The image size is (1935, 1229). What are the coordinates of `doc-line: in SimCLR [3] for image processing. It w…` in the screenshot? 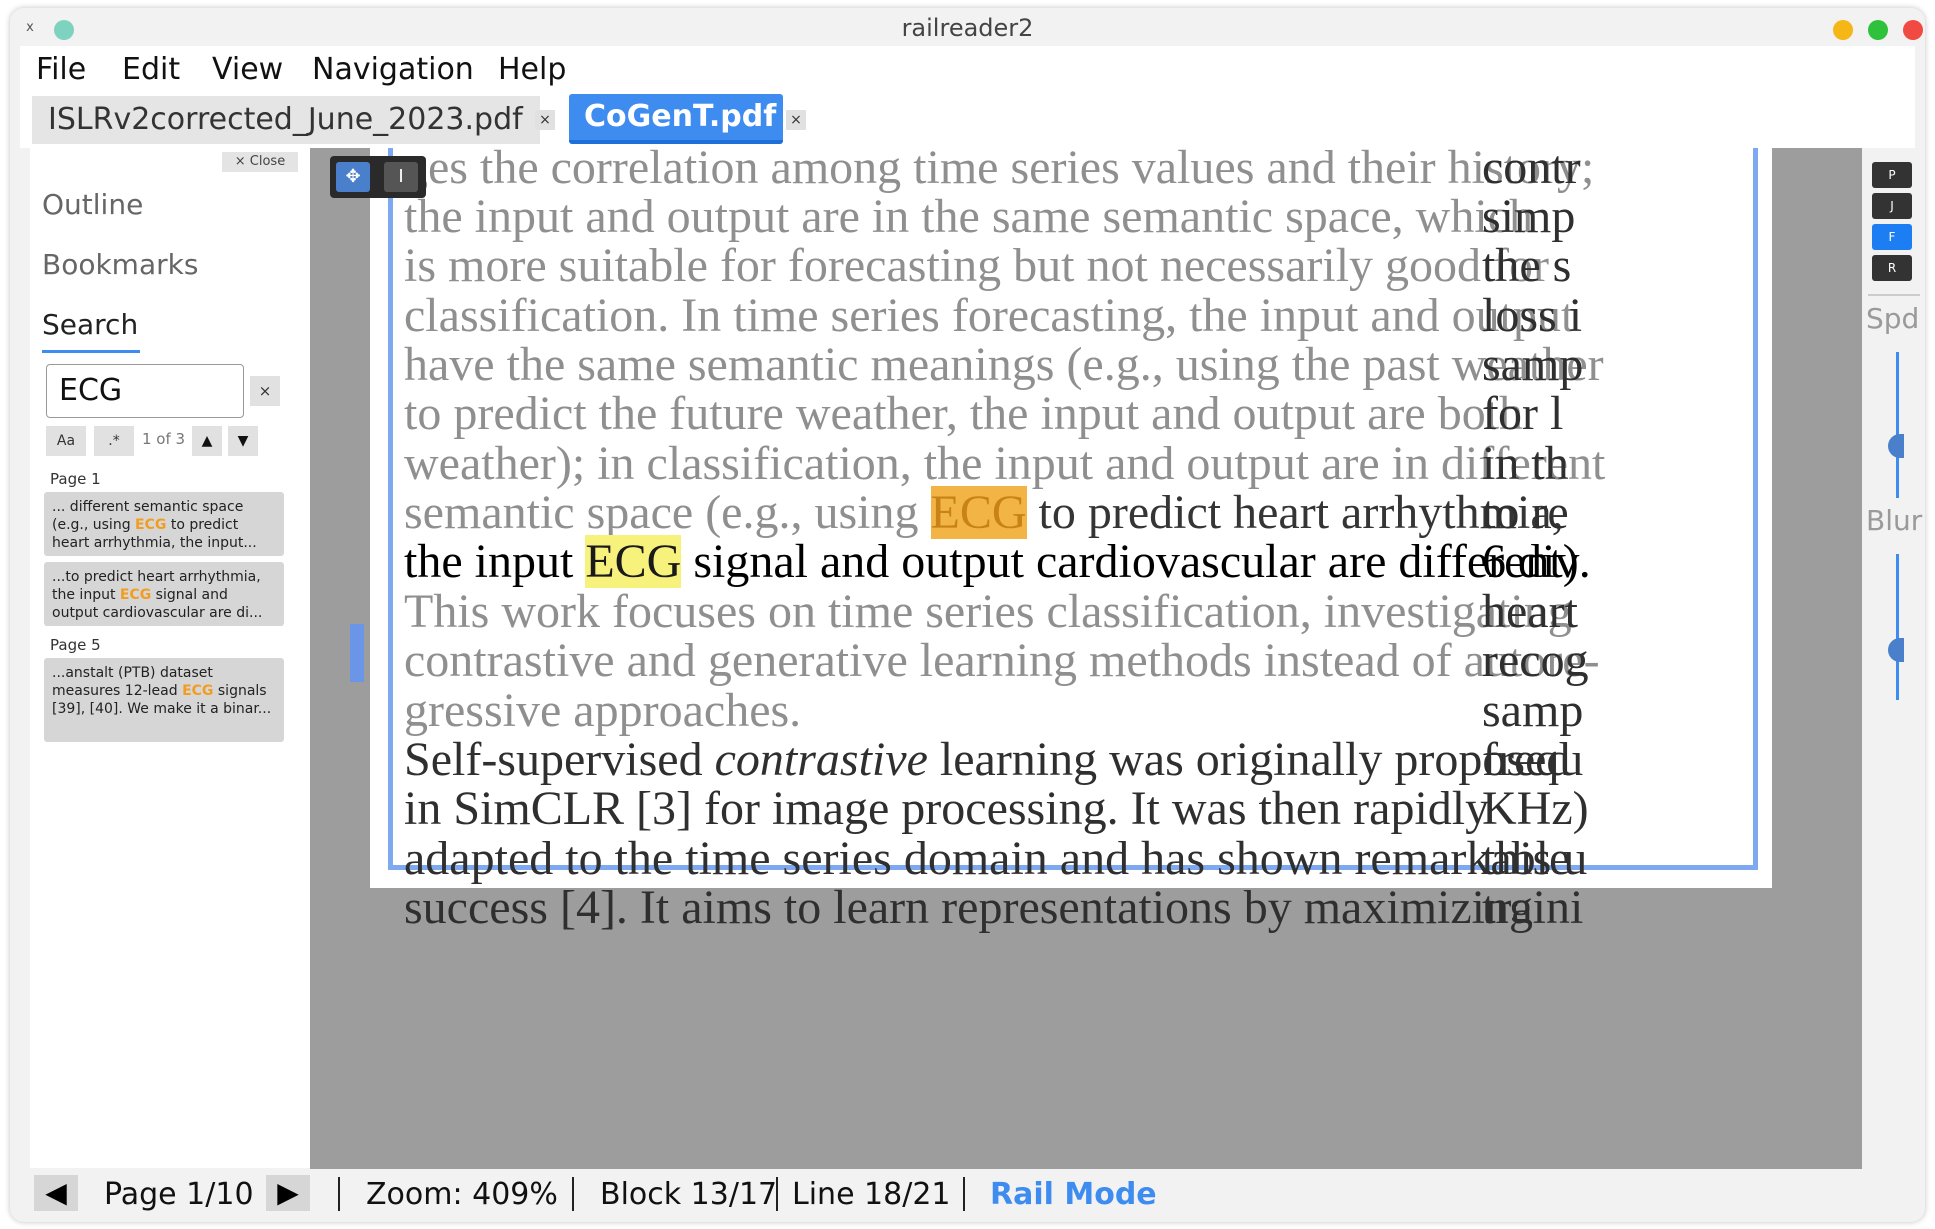 It's located at (947, 808).